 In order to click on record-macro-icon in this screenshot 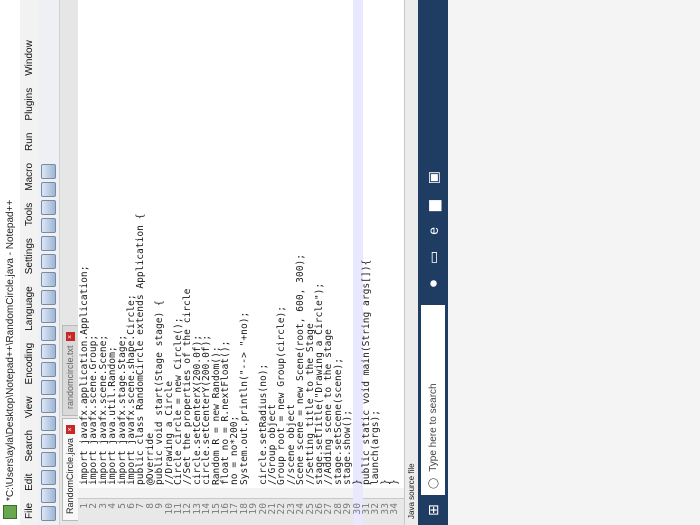, I will do `click(48, 171)`.